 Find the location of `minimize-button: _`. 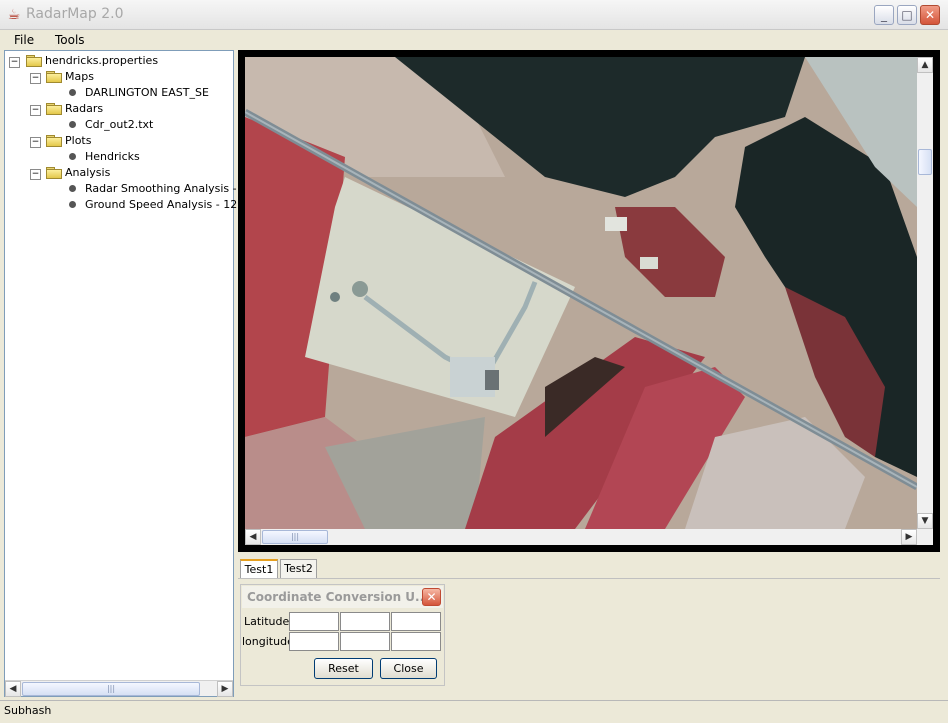

minimize-button: _ is located at coordinates (884, 15).